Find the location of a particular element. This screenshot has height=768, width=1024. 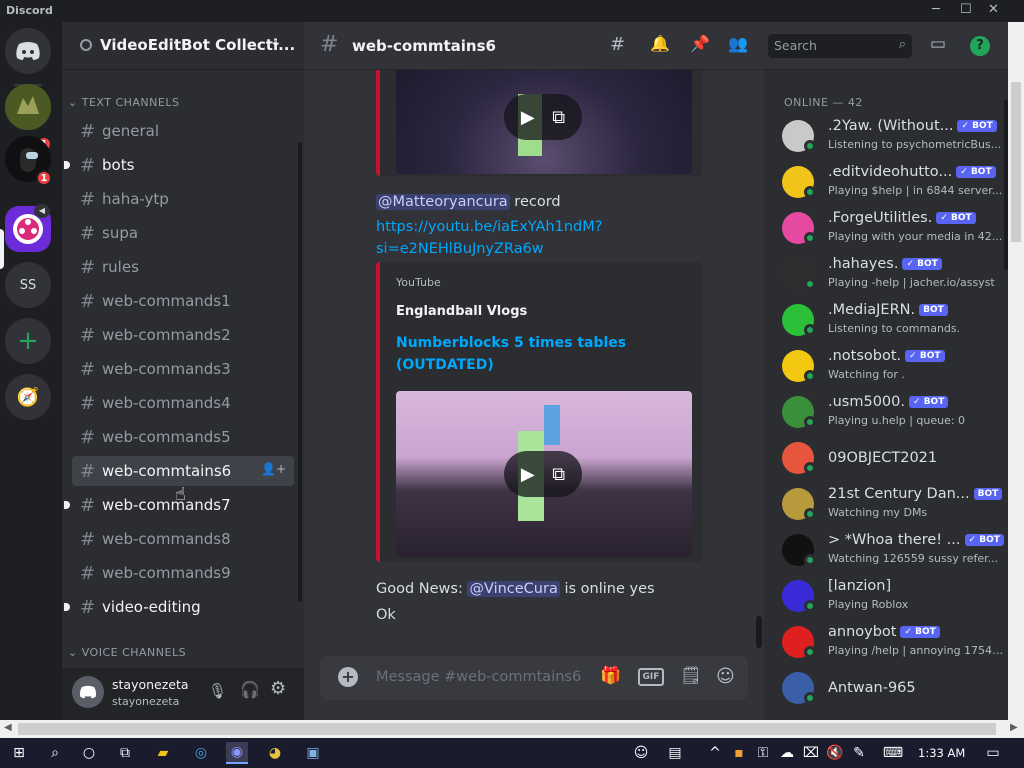

channel-web-commands5: # web-commands5 is located at coordinates (183, 437).